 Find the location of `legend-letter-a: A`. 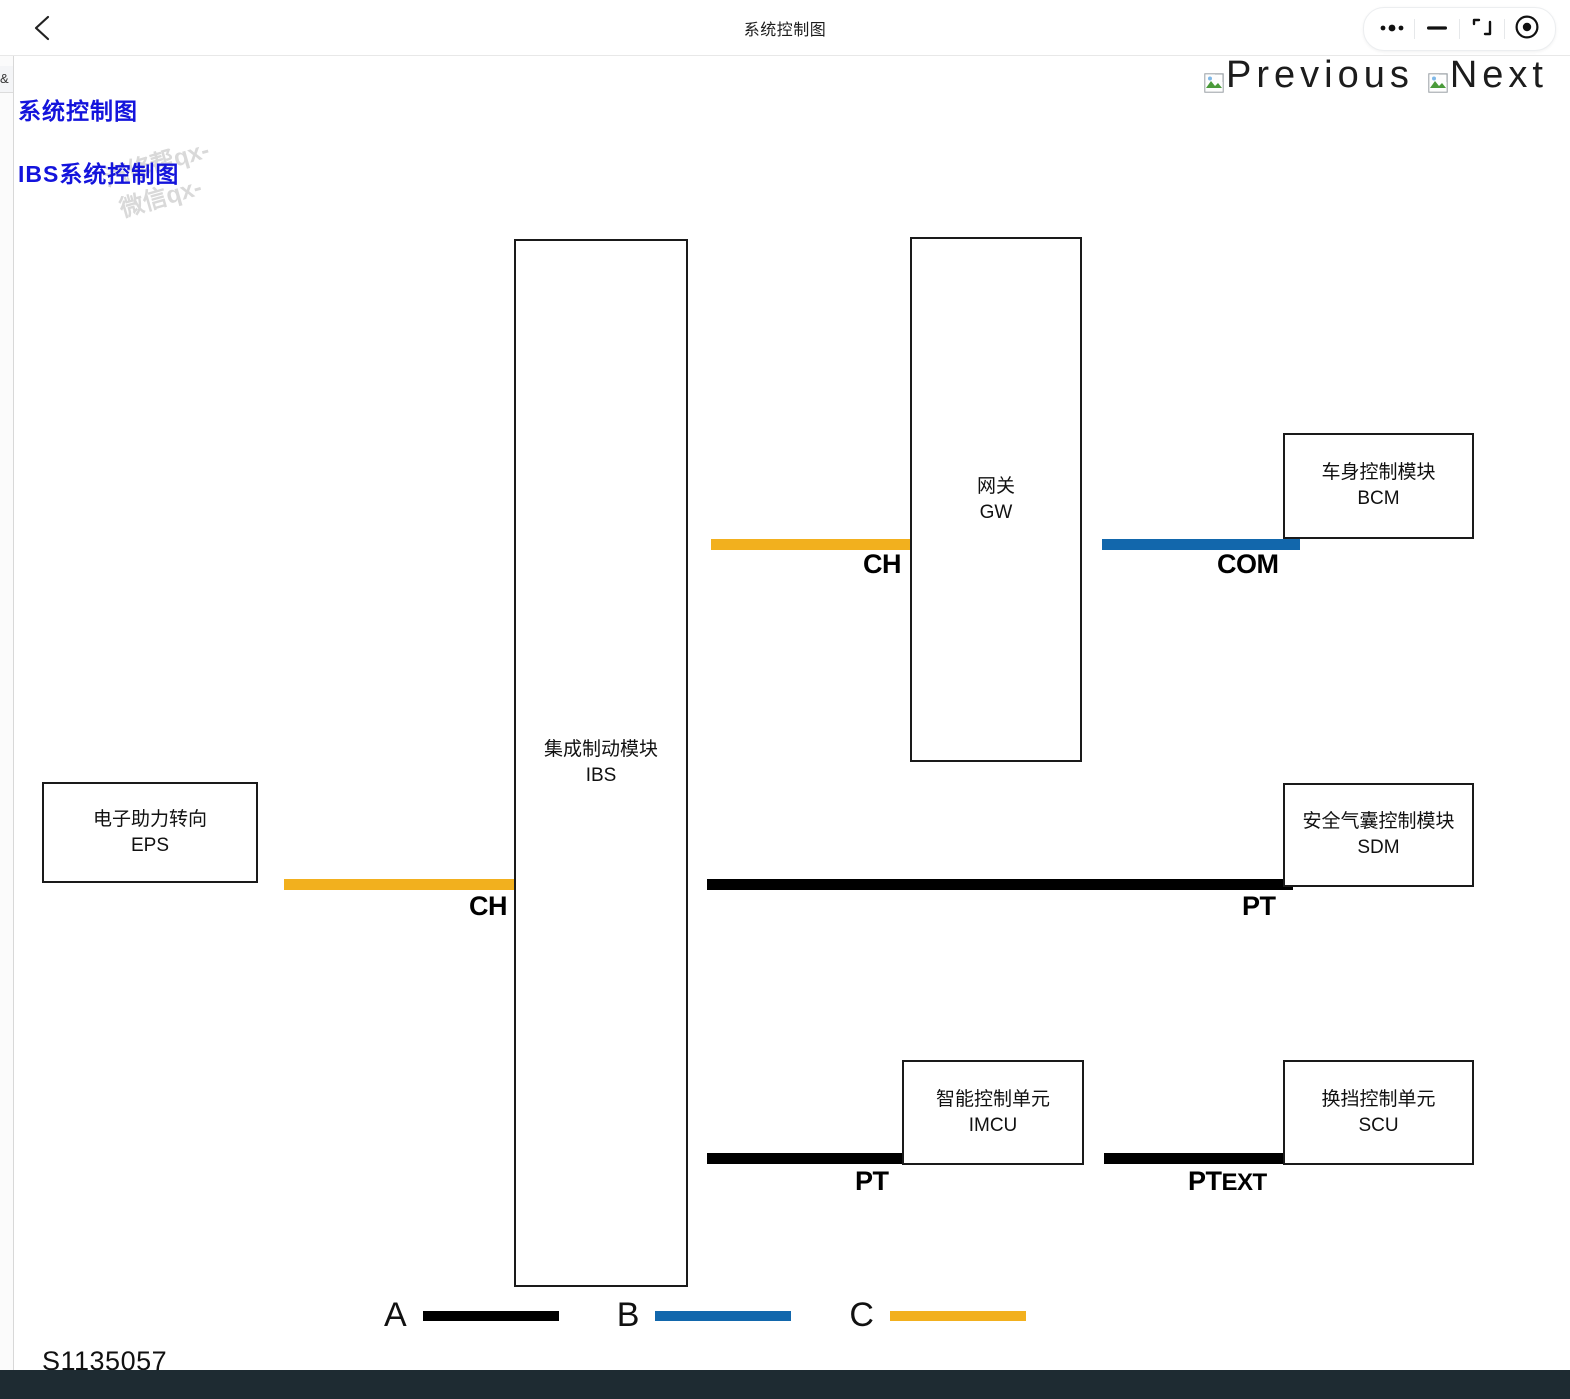

legend-letter-a: A is located at coordinates (395, 1315).